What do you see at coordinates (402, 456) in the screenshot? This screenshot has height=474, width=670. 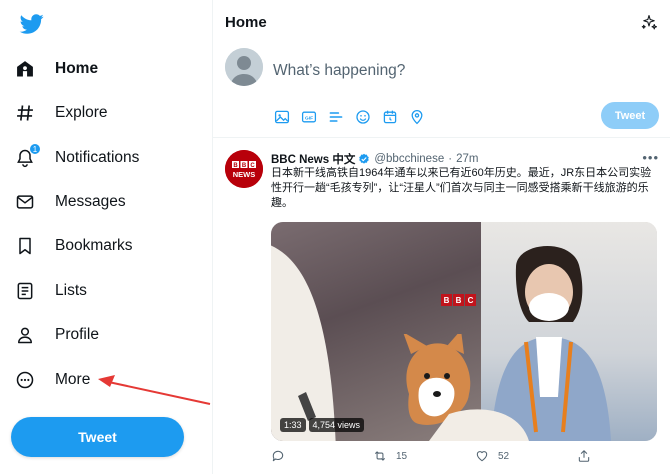 I see `retweet-count: 15` at bounding box center [402, 456].